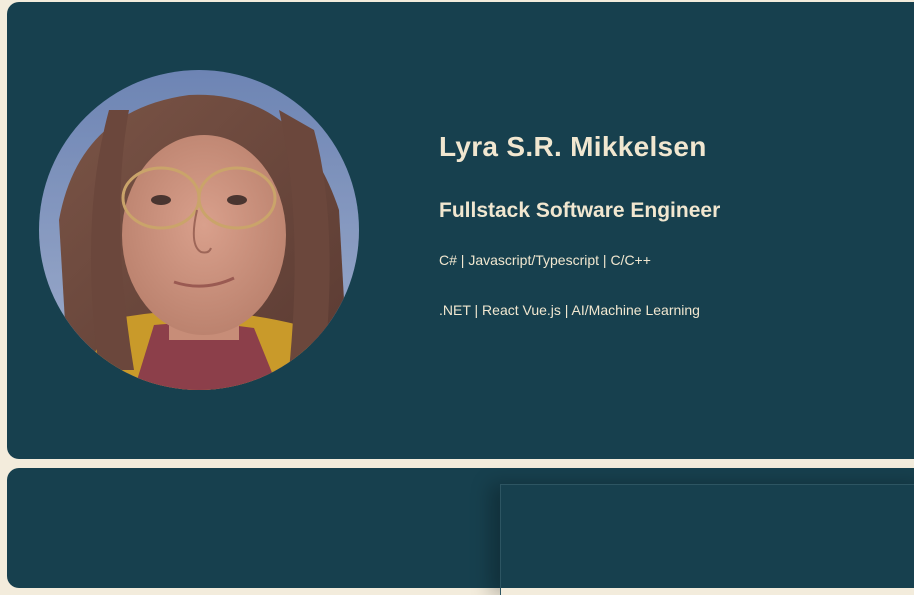 Image resolution: width=914 pixels, height=595 pixels. I want to click on profile-role: Fullstack Software Engineer, so click(580, 210).